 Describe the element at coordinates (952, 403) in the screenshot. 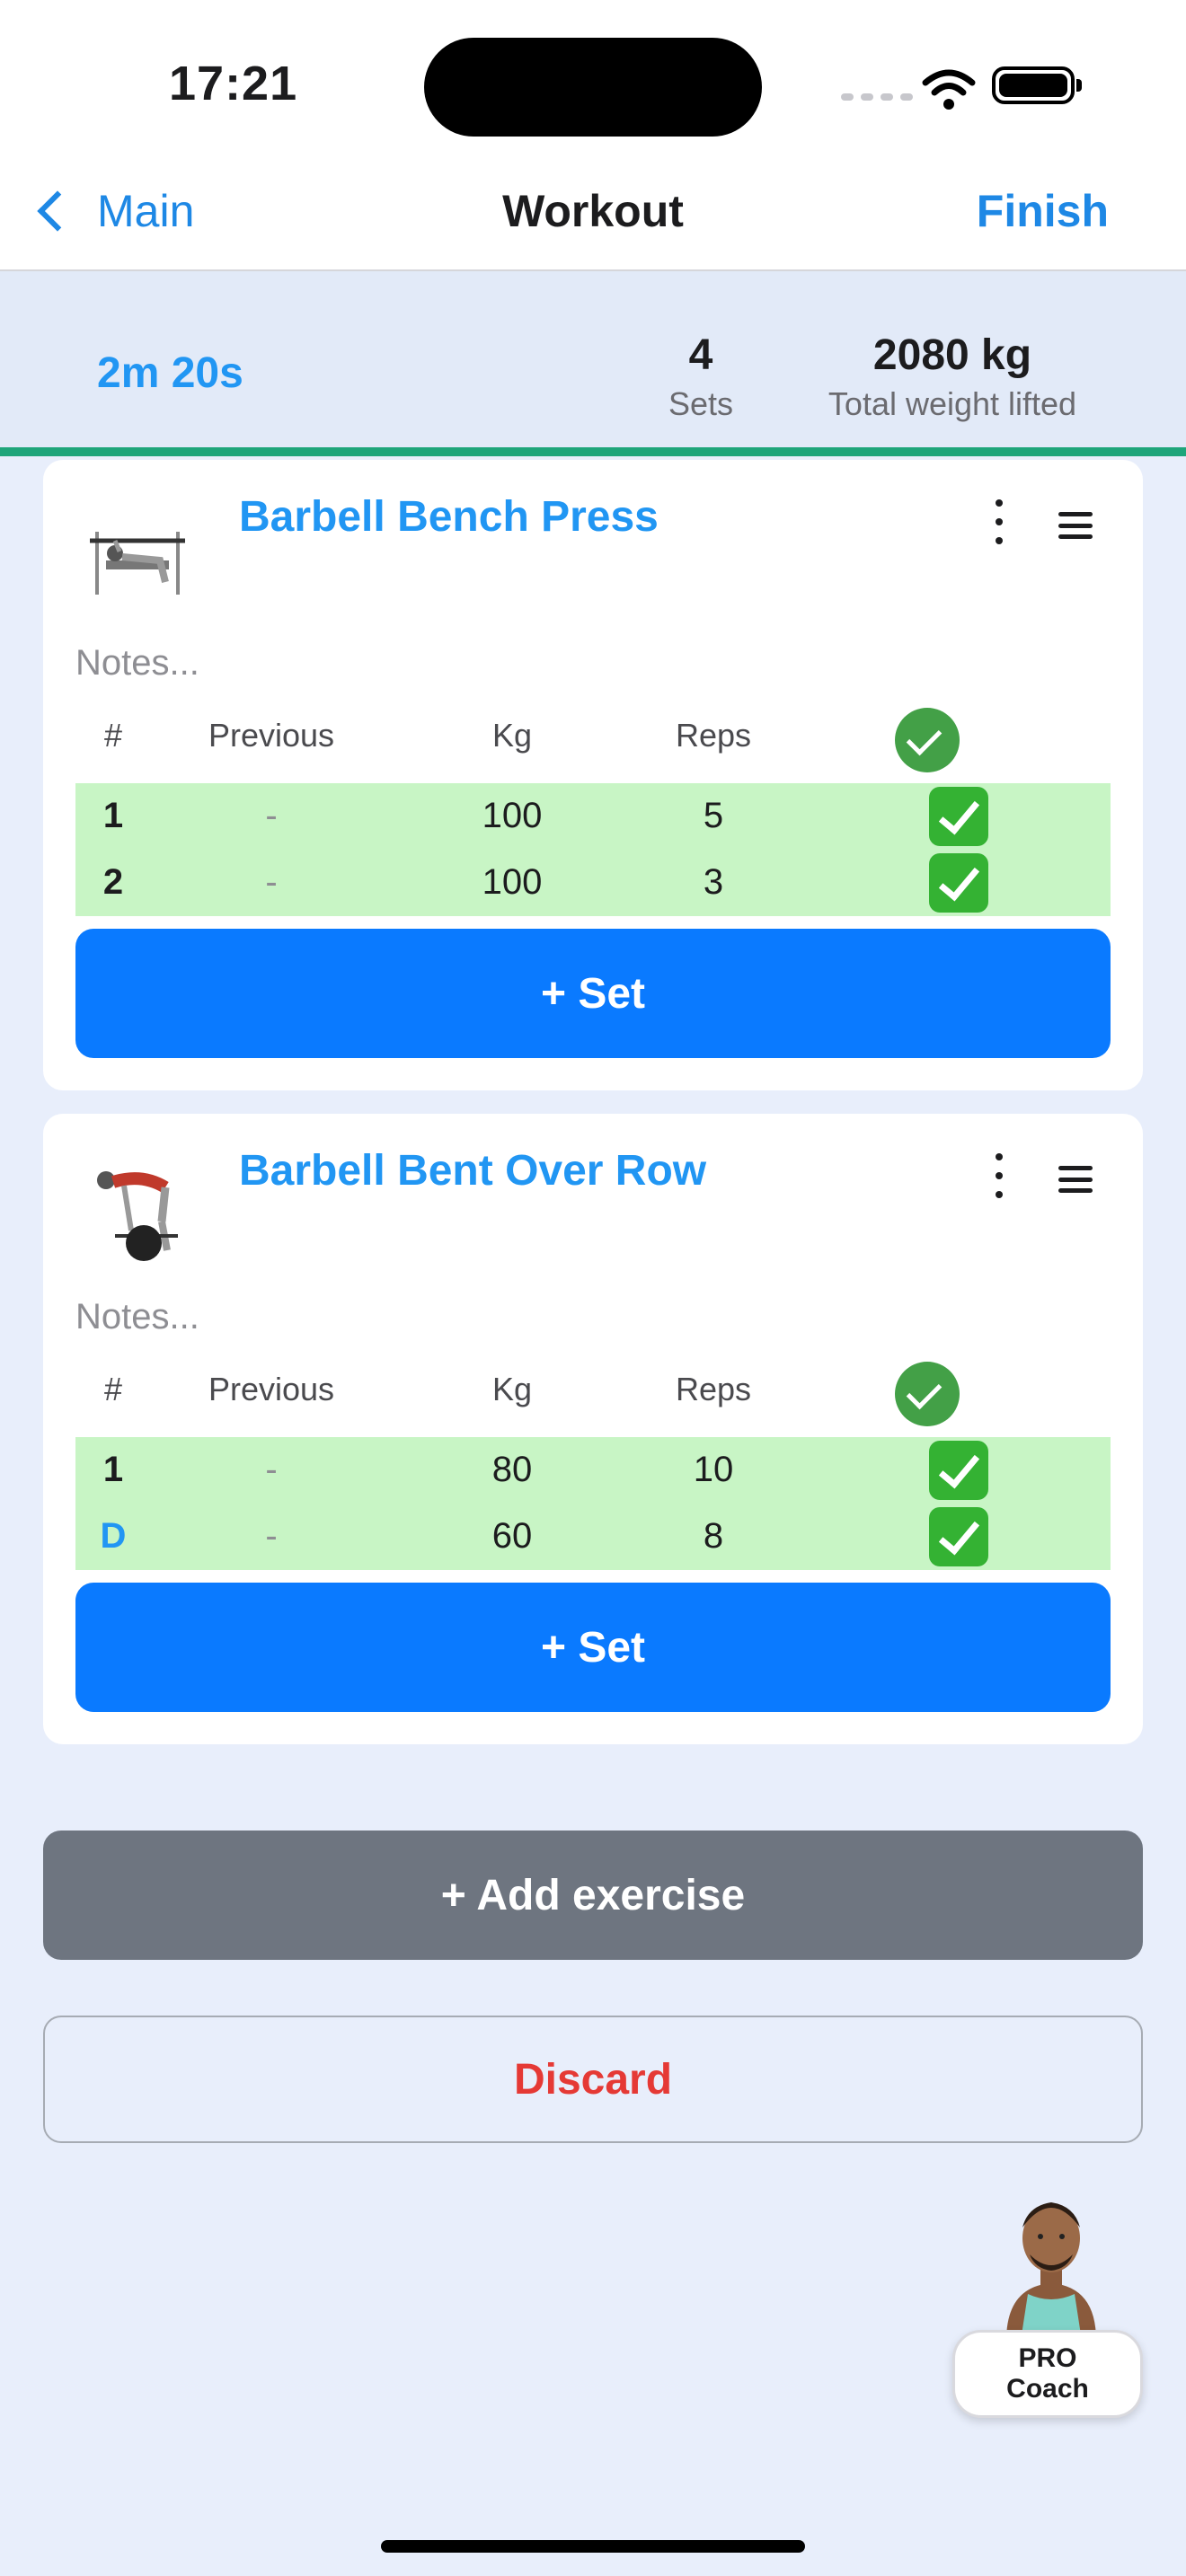

I see `weight-label: Total weight lifted` at that location.